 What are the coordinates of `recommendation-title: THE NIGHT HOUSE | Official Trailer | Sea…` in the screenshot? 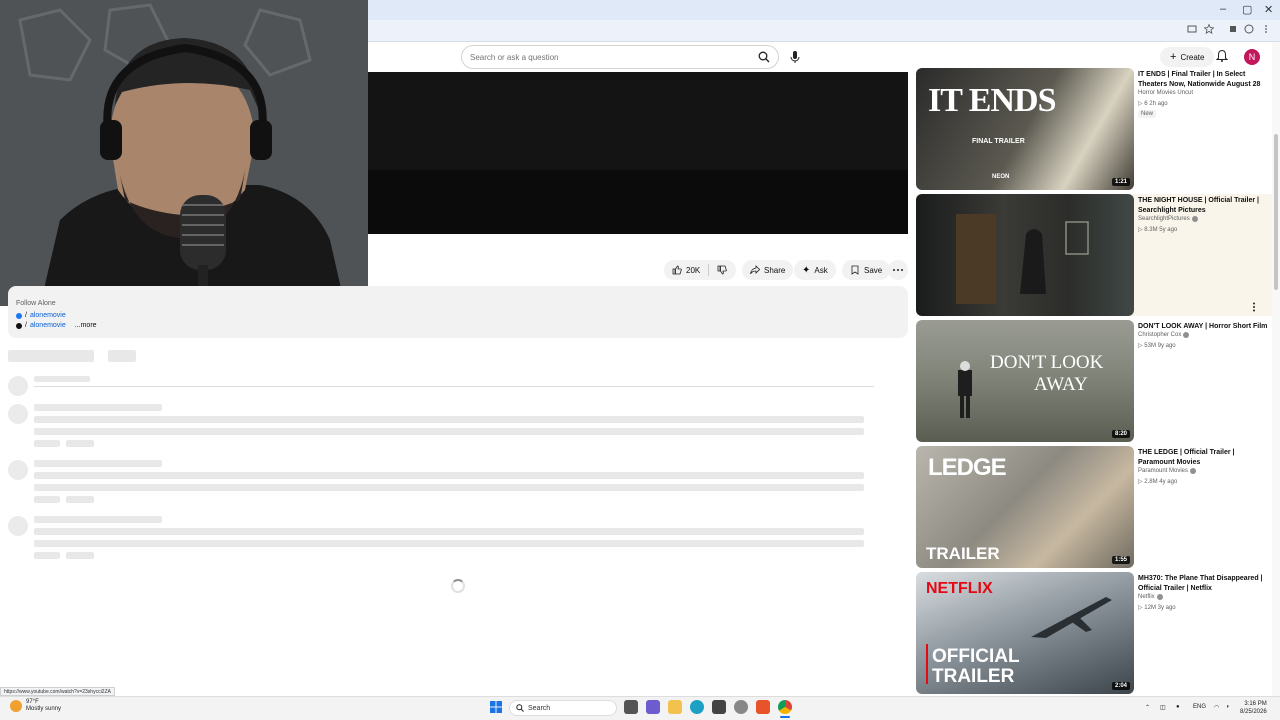 It's located at (1204, 206).